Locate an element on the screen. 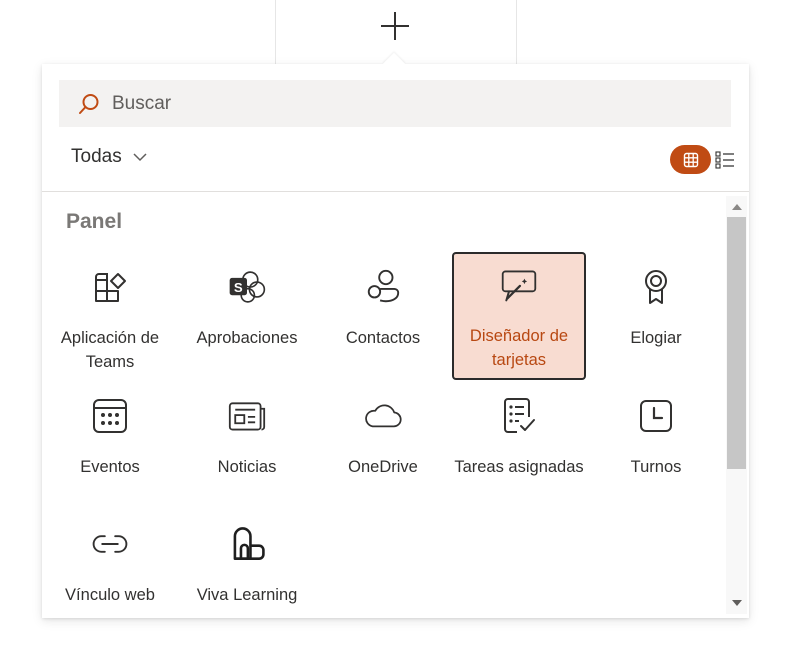 This screenshot has height=665, width=798. scroll-down-arrow is located at coordinates (736, 603).